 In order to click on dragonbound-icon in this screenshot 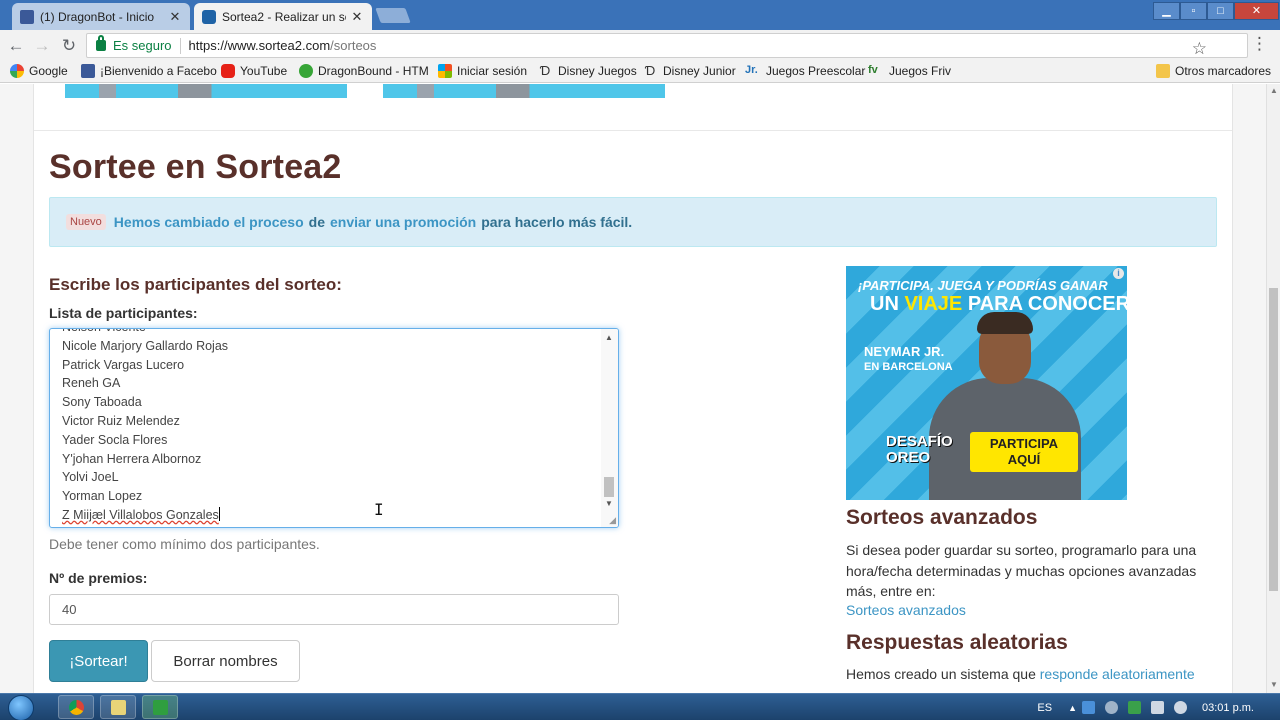, I will do `click(306, 71)`.